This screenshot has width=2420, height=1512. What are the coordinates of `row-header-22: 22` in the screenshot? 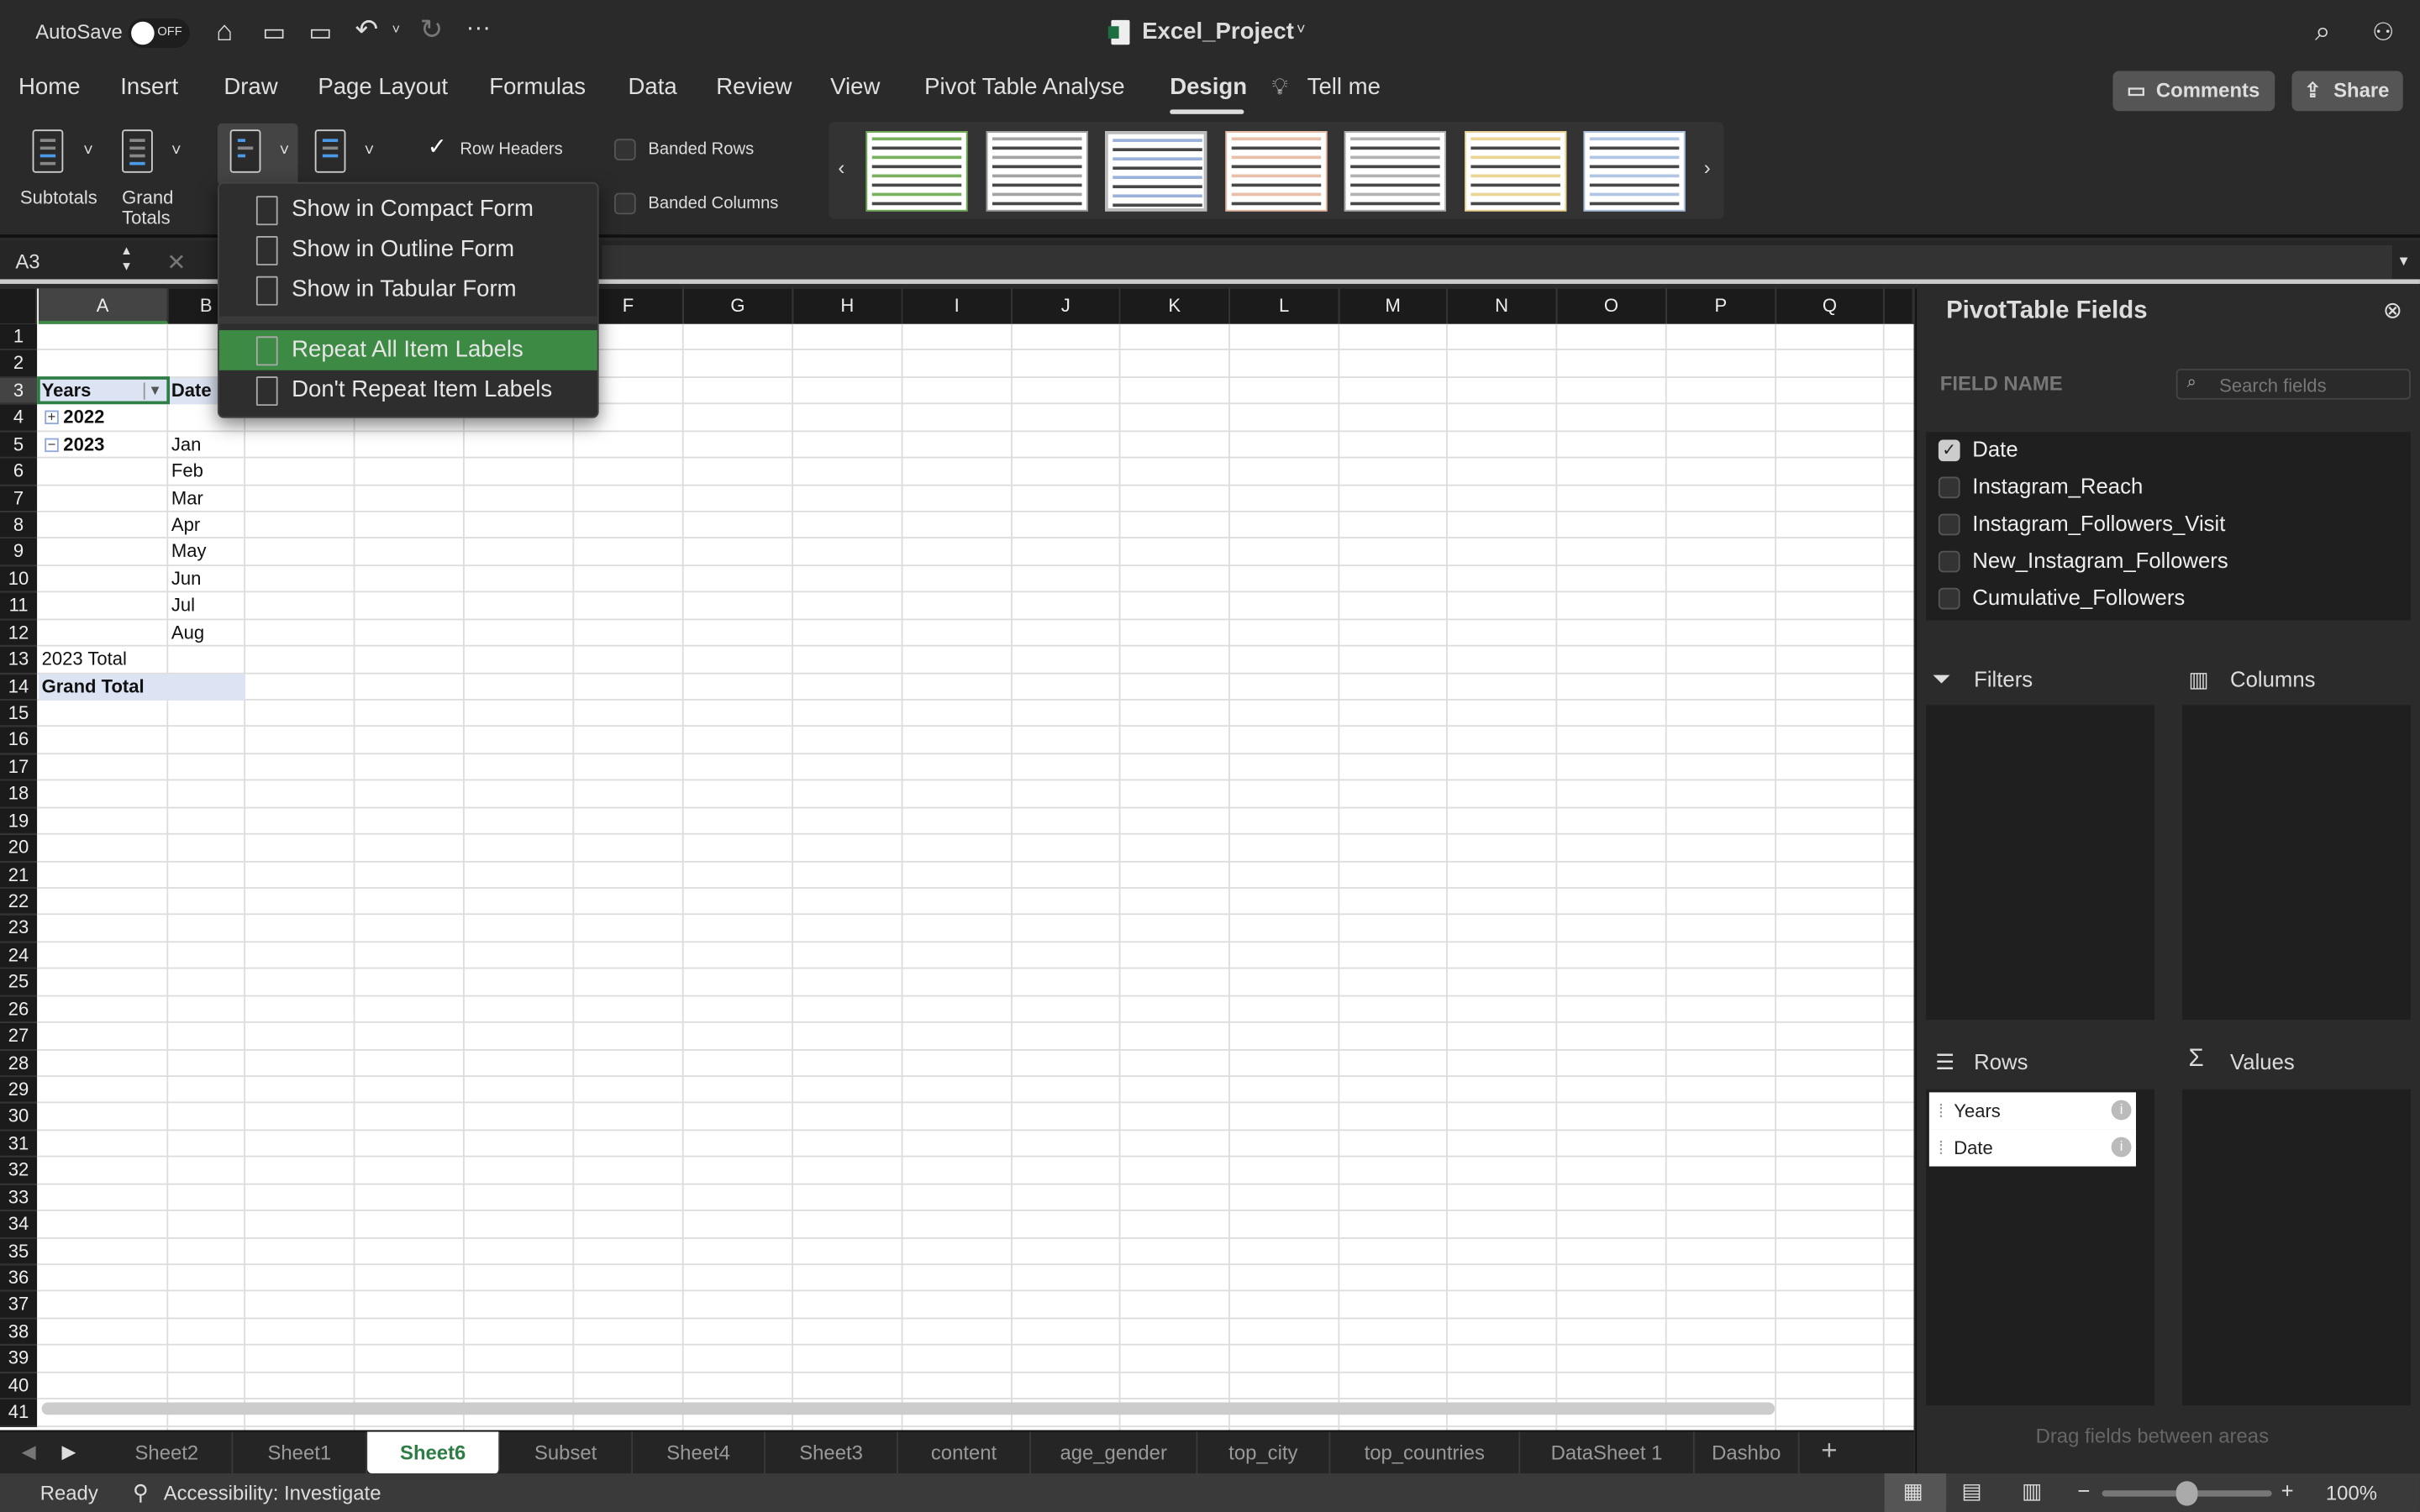 It's located at (19, 902).